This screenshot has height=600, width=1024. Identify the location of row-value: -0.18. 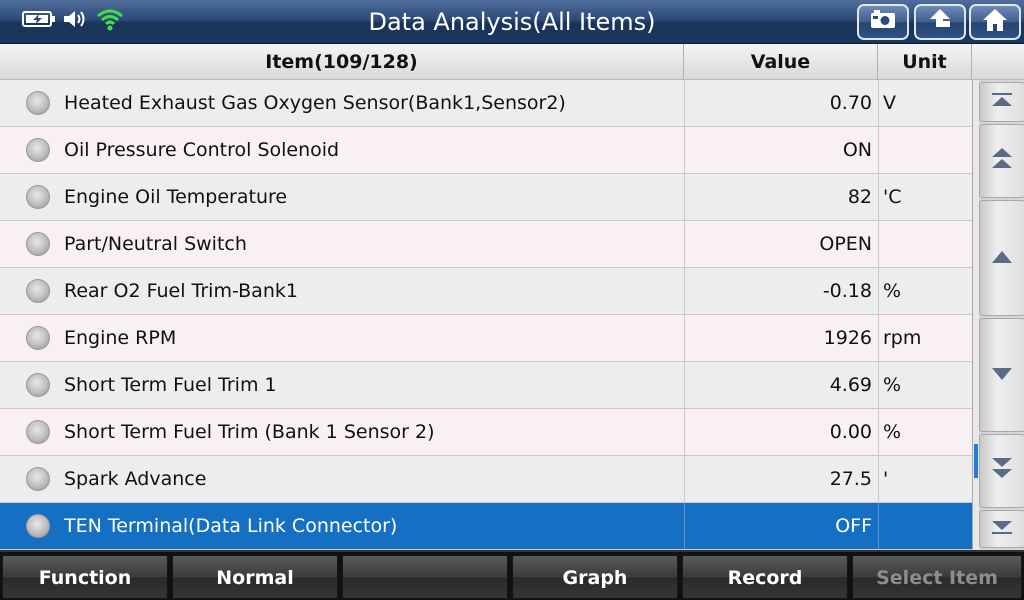
(781, 291).